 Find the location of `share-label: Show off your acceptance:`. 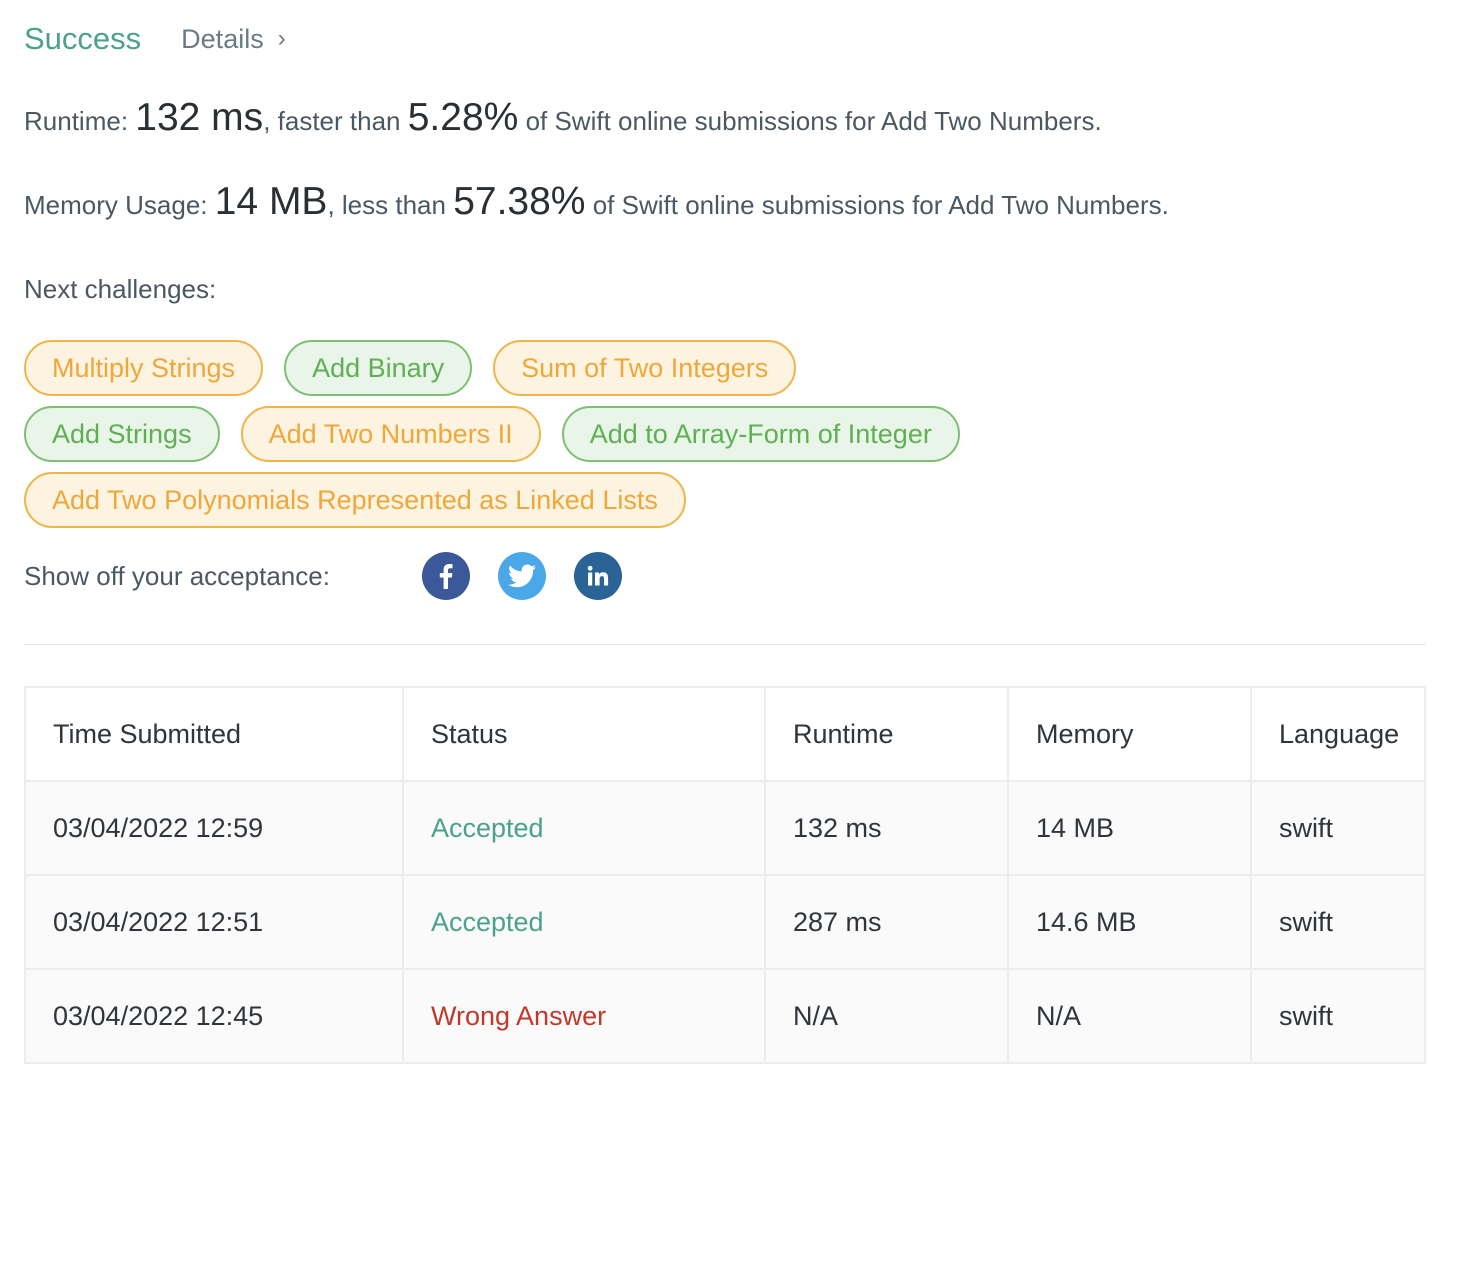

share-label: Show off your acceptance: is located at coordinates (177, 575).